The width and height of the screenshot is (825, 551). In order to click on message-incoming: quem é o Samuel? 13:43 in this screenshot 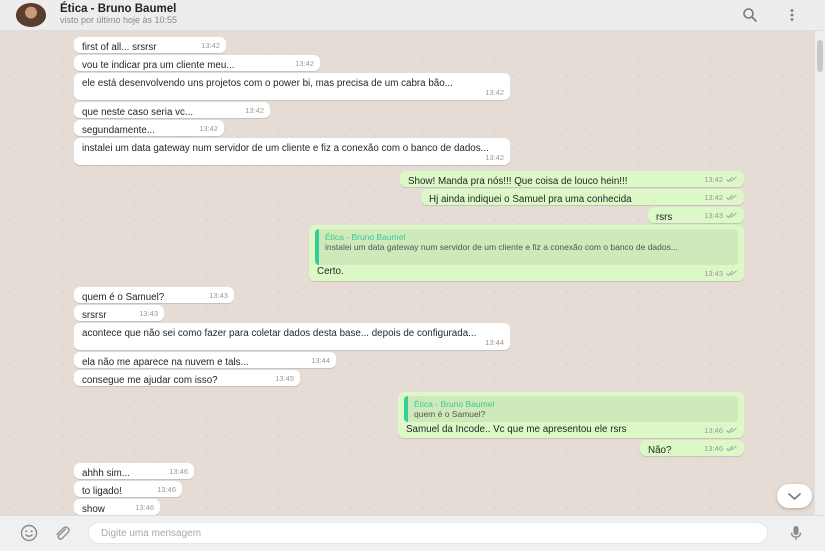, I will do `click(154, 295)`.